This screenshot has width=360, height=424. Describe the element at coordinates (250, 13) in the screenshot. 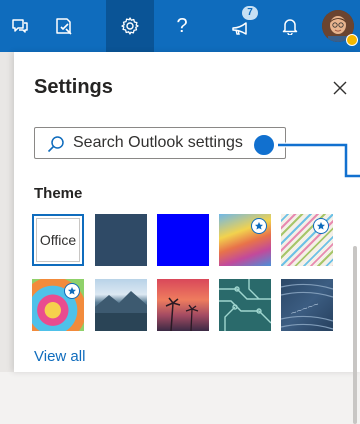

I see `notification-count-badge: 7` at that location.